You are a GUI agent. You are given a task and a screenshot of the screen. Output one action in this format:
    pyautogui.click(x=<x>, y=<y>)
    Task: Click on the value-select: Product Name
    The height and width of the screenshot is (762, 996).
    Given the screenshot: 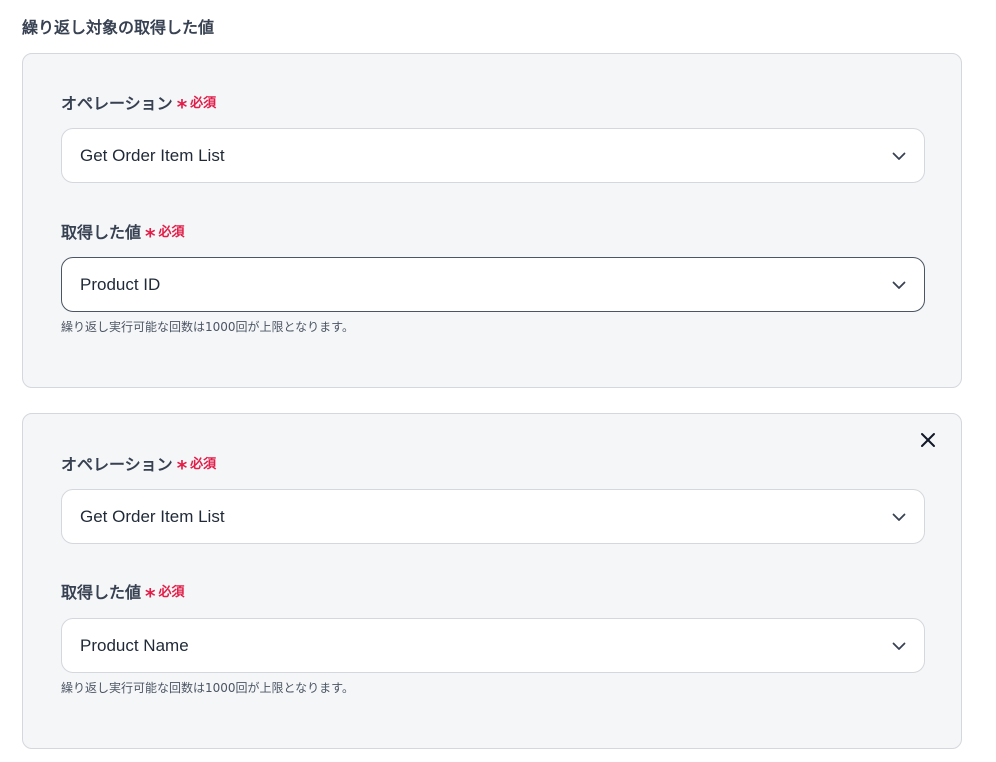 What is the action you would take?
    pyautogui.click(x=493, y=645)
    